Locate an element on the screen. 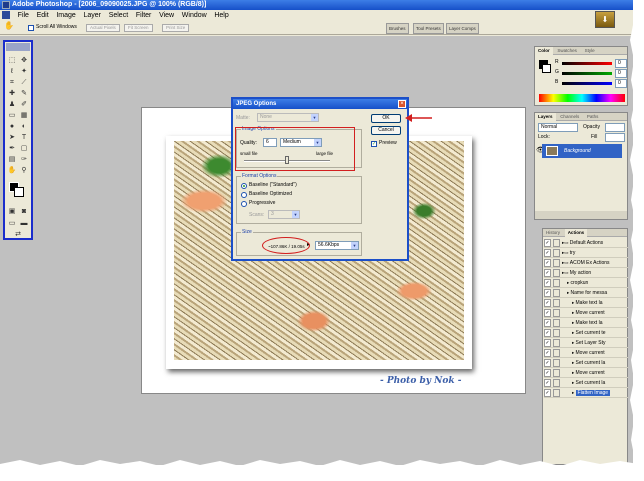 The width and height of the screenshot is (644, 481). scroll-all-windows-checkbox is located at coordinates (31, 28).